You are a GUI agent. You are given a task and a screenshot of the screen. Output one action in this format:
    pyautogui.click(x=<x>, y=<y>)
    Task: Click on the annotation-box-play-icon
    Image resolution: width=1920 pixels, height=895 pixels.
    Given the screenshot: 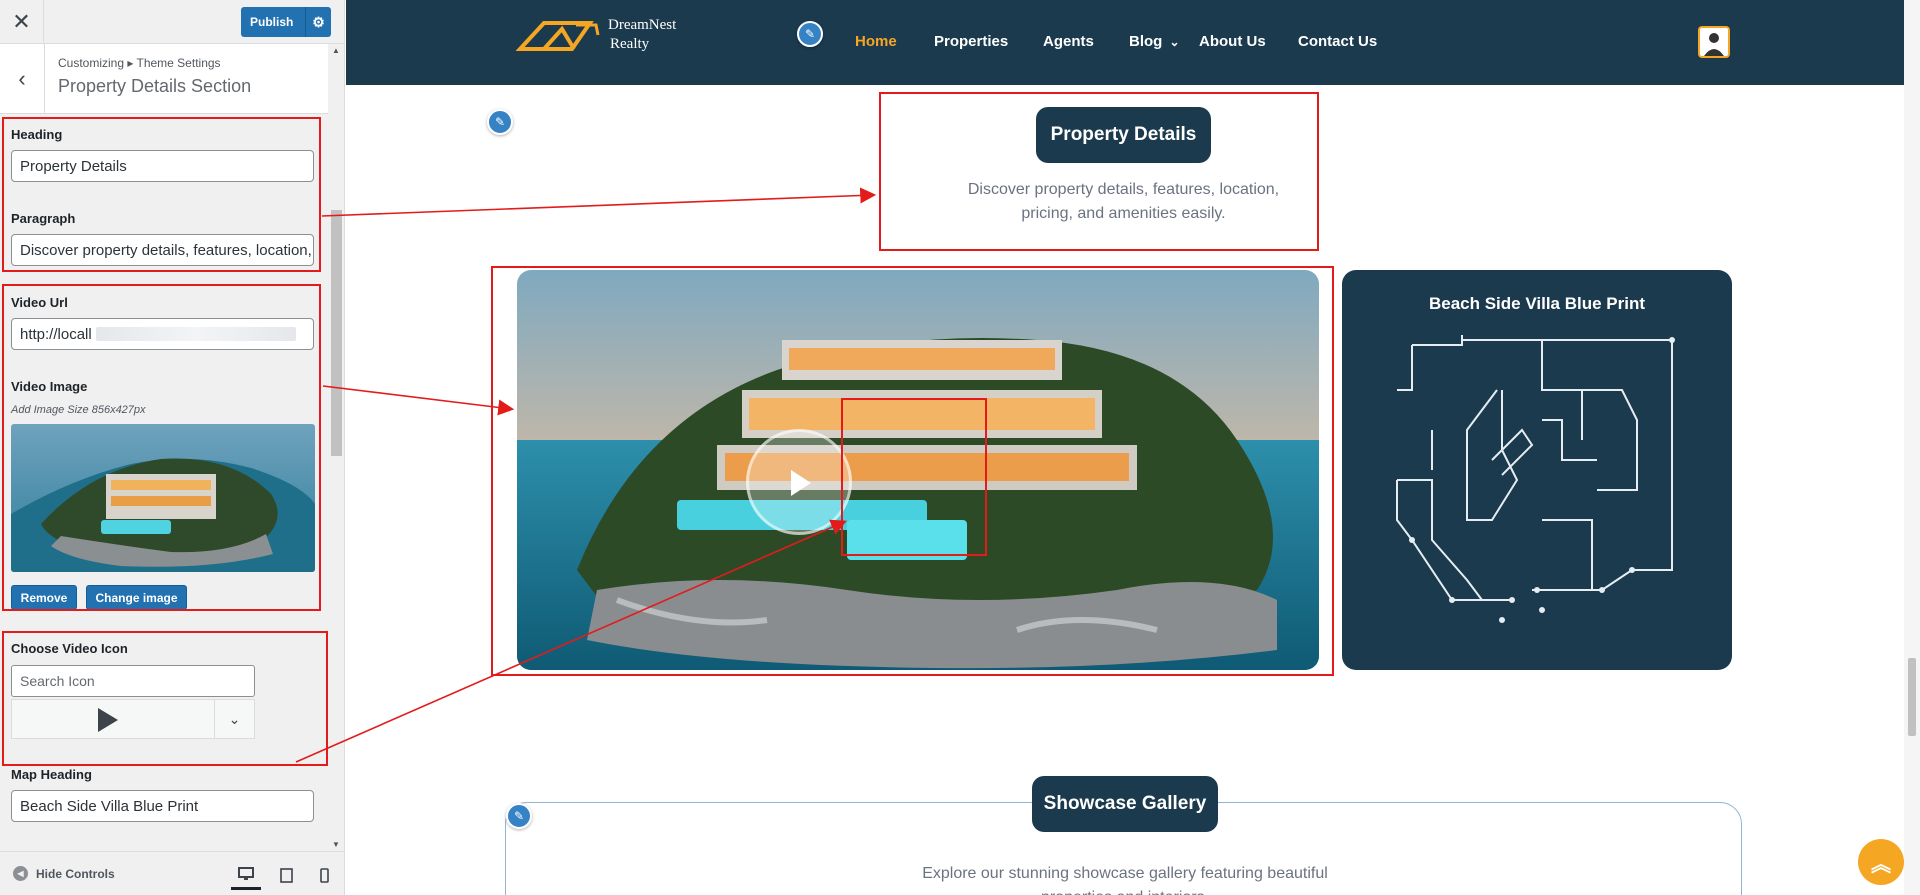 What is the action you would take?
    pyautogui.click(x=914, y=477)
    